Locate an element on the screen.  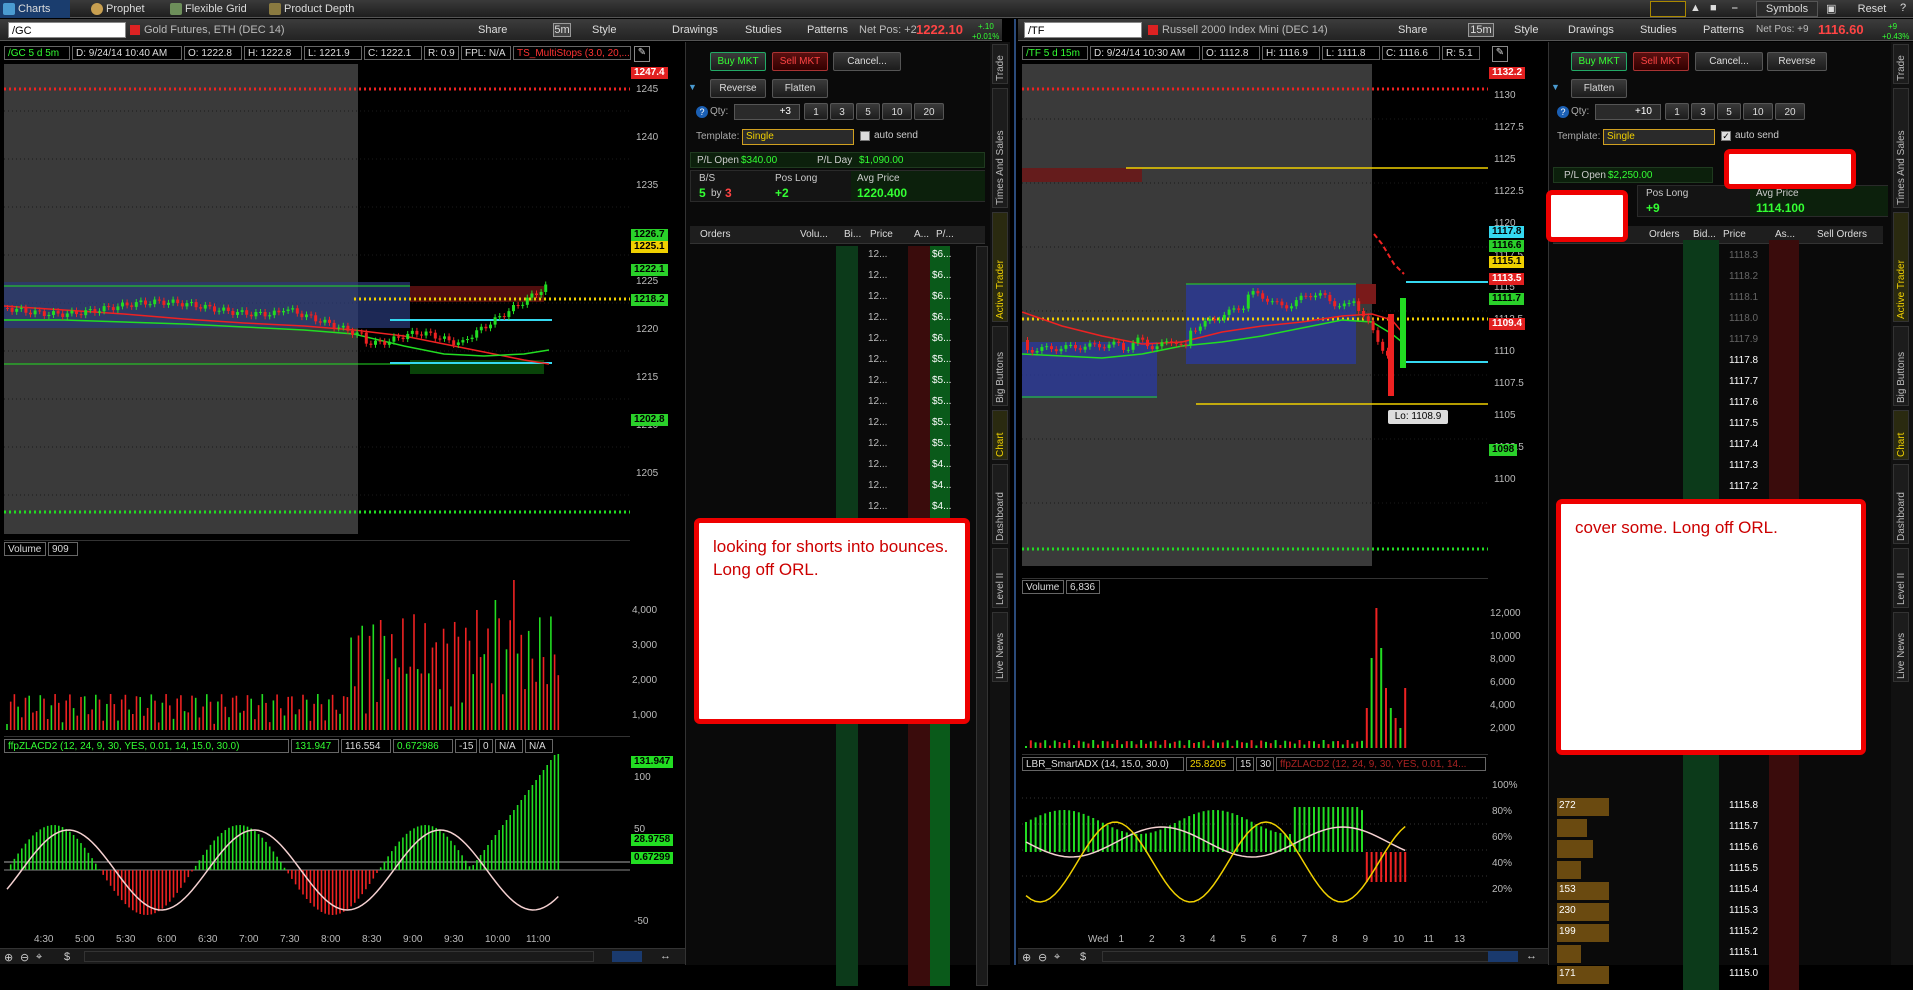
right-flatten-button: Flatten is located at coordinates (1599, 88).